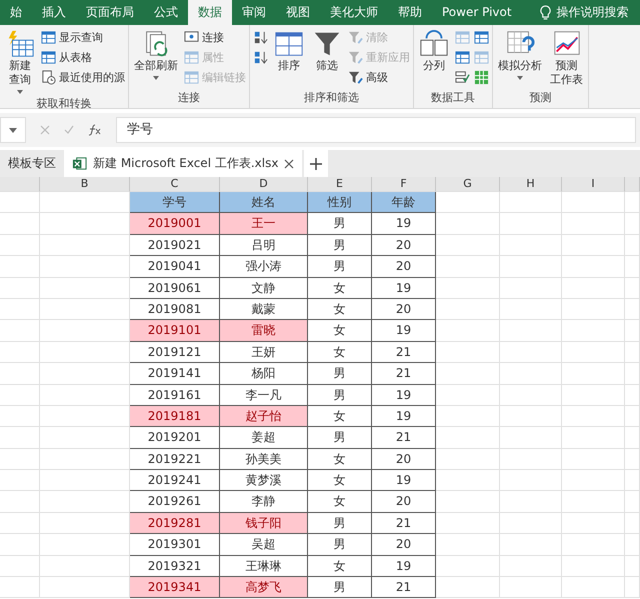  I want to click on blocks-icon, so click(481, 37).